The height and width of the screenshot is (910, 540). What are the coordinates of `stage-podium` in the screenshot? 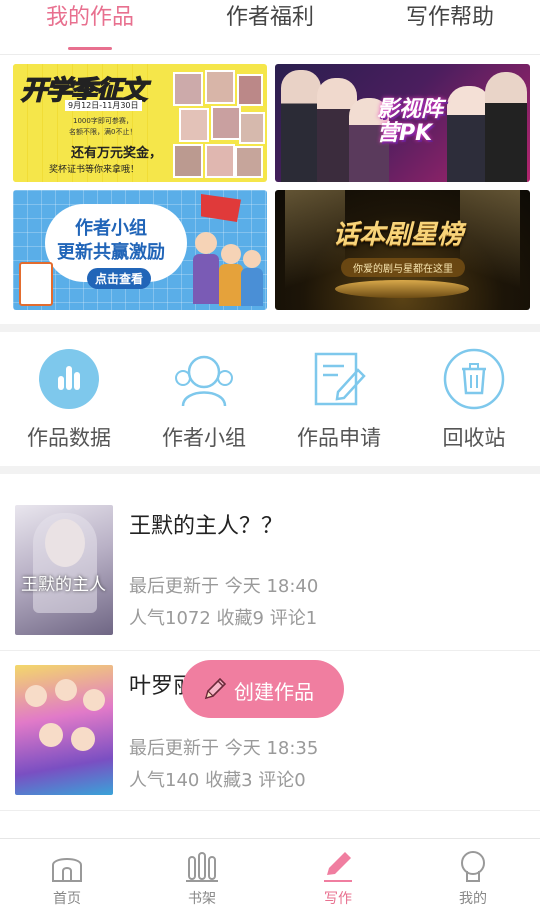 It's located at (402, 289).